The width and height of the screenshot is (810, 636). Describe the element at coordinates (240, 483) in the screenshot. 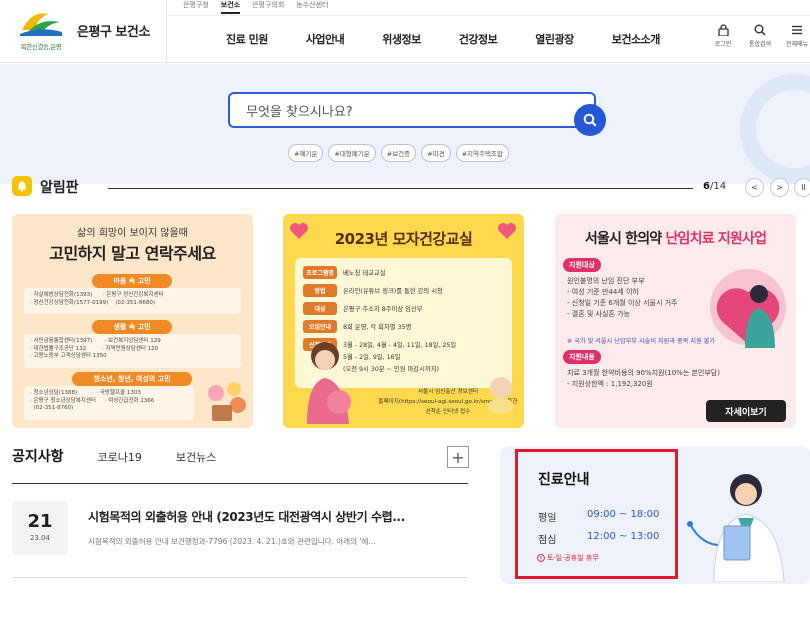

I see `notice-divider` at that location.